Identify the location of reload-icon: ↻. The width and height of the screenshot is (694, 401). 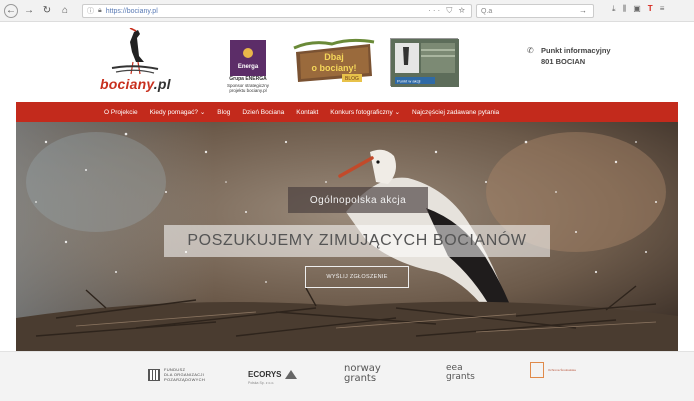
(47, 11).